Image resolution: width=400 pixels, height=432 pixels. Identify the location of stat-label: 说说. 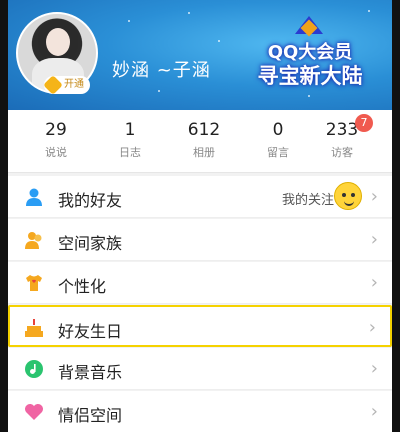
(56, 152).